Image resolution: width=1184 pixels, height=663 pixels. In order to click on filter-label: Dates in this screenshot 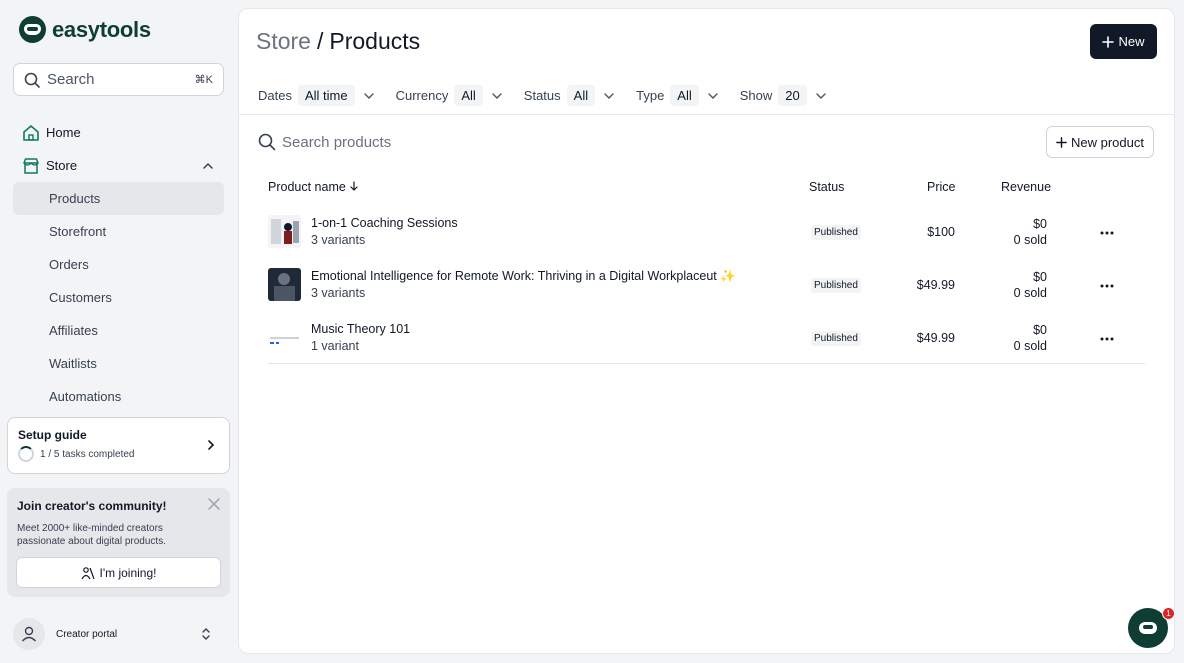, I will do `click(275, 95)`.